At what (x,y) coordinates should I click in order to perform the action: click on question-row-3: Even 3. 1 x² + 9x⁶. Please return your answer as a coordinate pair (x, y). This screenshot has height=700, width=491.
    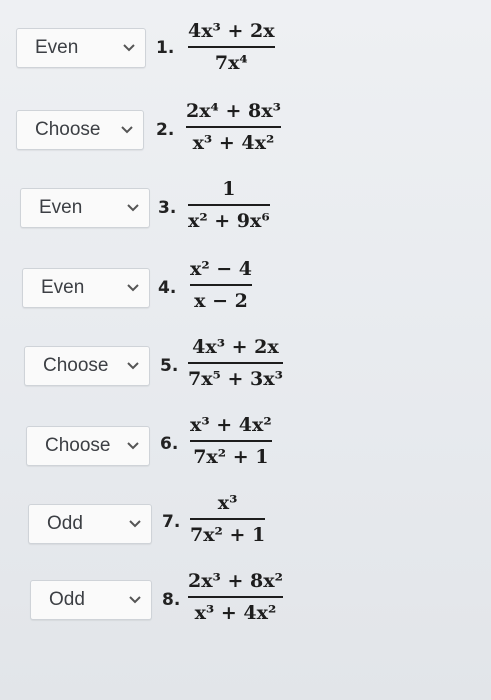
    Looking at the image, I should click on (245, 208).